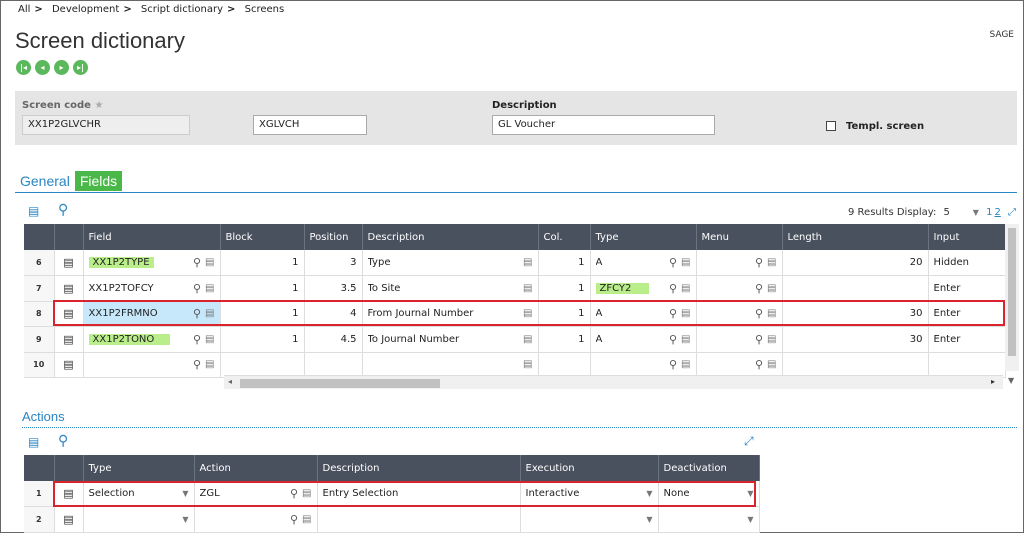 The width and height of the screenshot is (1024, 533). Describe the element at coordinates (256, 468) in the screenshot. I see `col-action: Action` at that location.